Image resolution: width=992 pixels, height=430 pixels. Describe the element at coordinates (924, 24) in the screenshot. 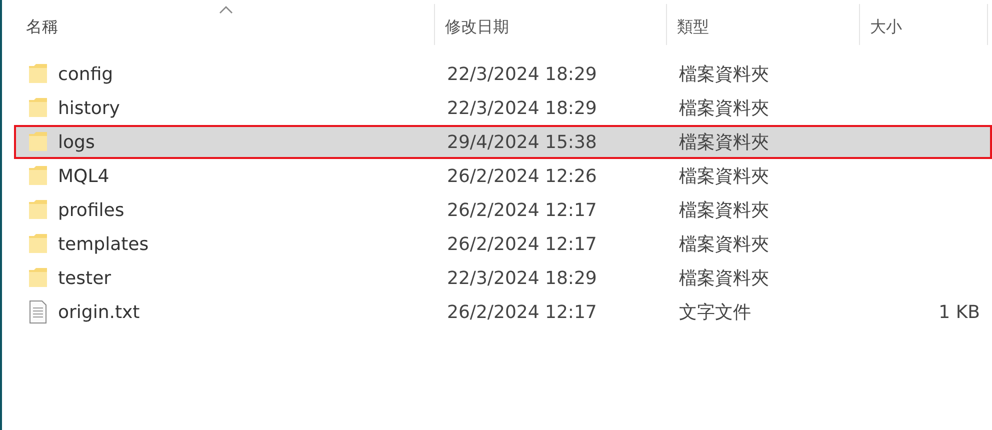

I see `column-header: 大小` at that location.